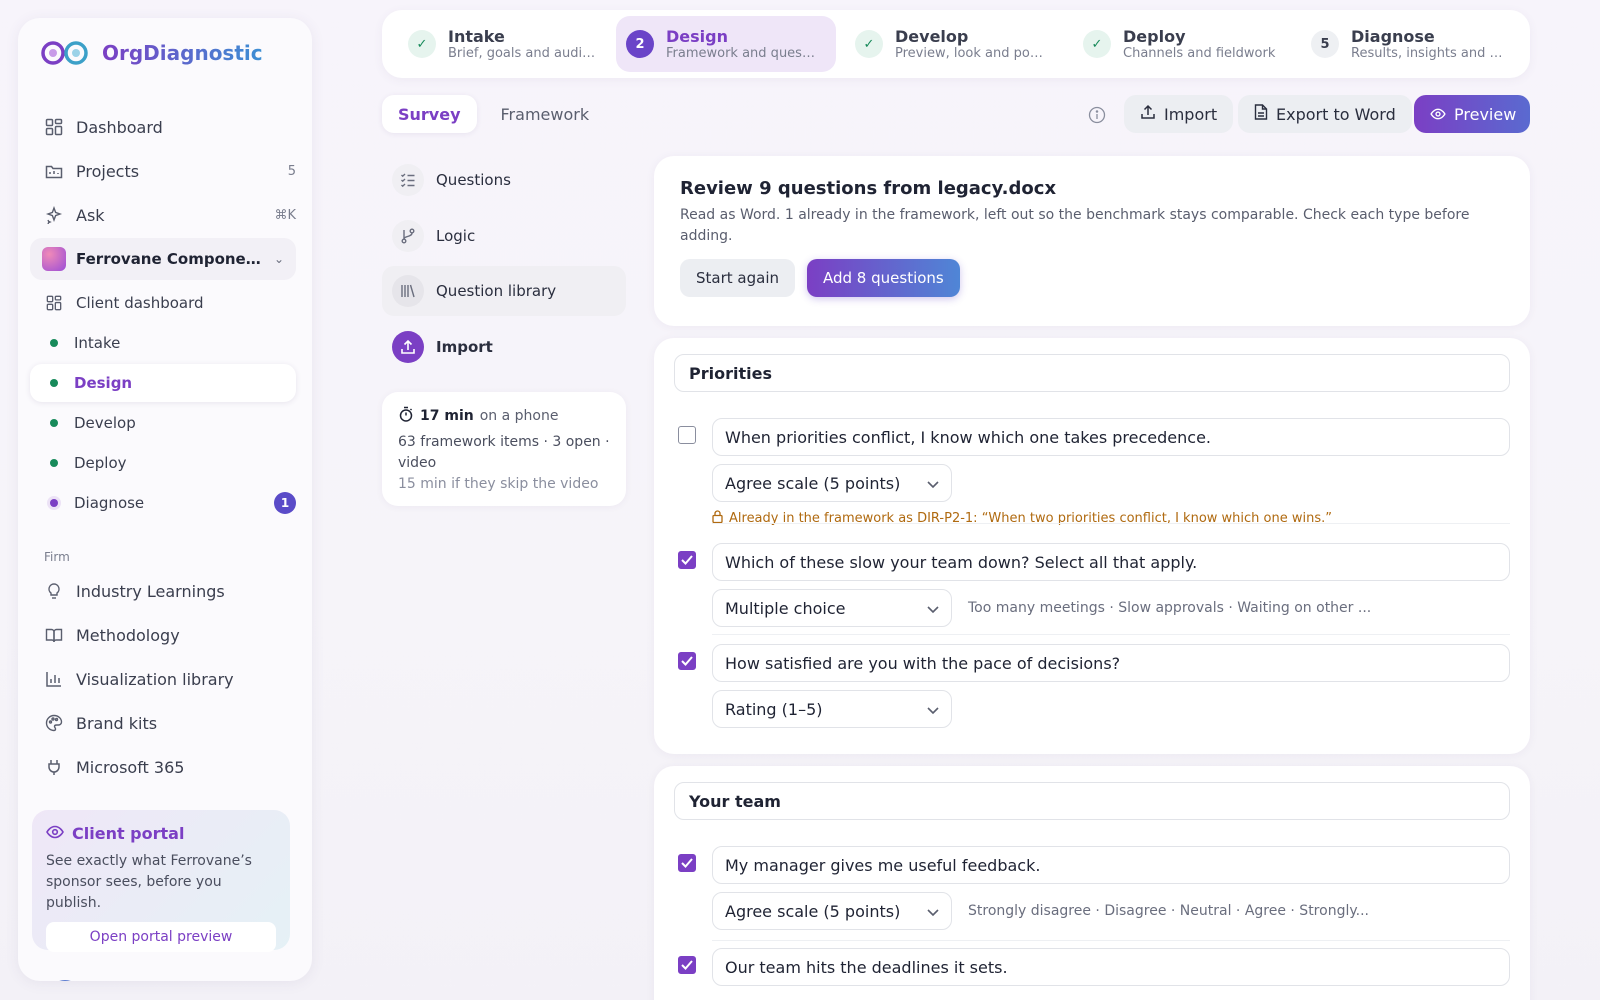 The width and height of the screenshot is (1600, 1000). Describe the element at coordinates (1111, 967) in the screenshot. I see `question-text-input: Our team hits the deadlines it sets.` at that location.